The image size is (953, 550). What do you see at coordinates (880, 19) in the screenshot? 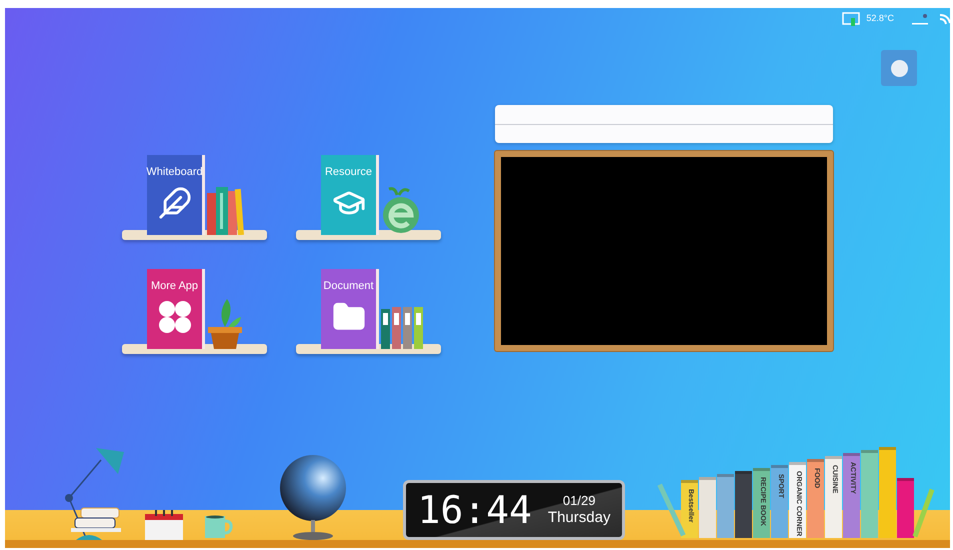
I see `temperature: 52.8°C` at bounding box center [880, 19].